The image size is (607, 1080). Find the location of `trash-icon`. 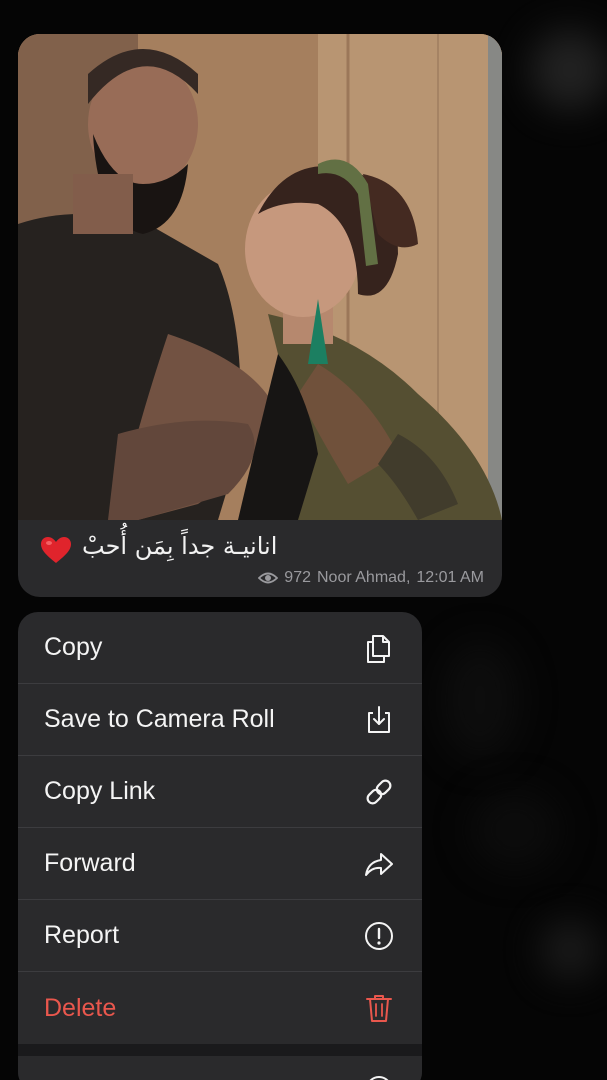

trash-icon is located at coordinates (379, 1008).